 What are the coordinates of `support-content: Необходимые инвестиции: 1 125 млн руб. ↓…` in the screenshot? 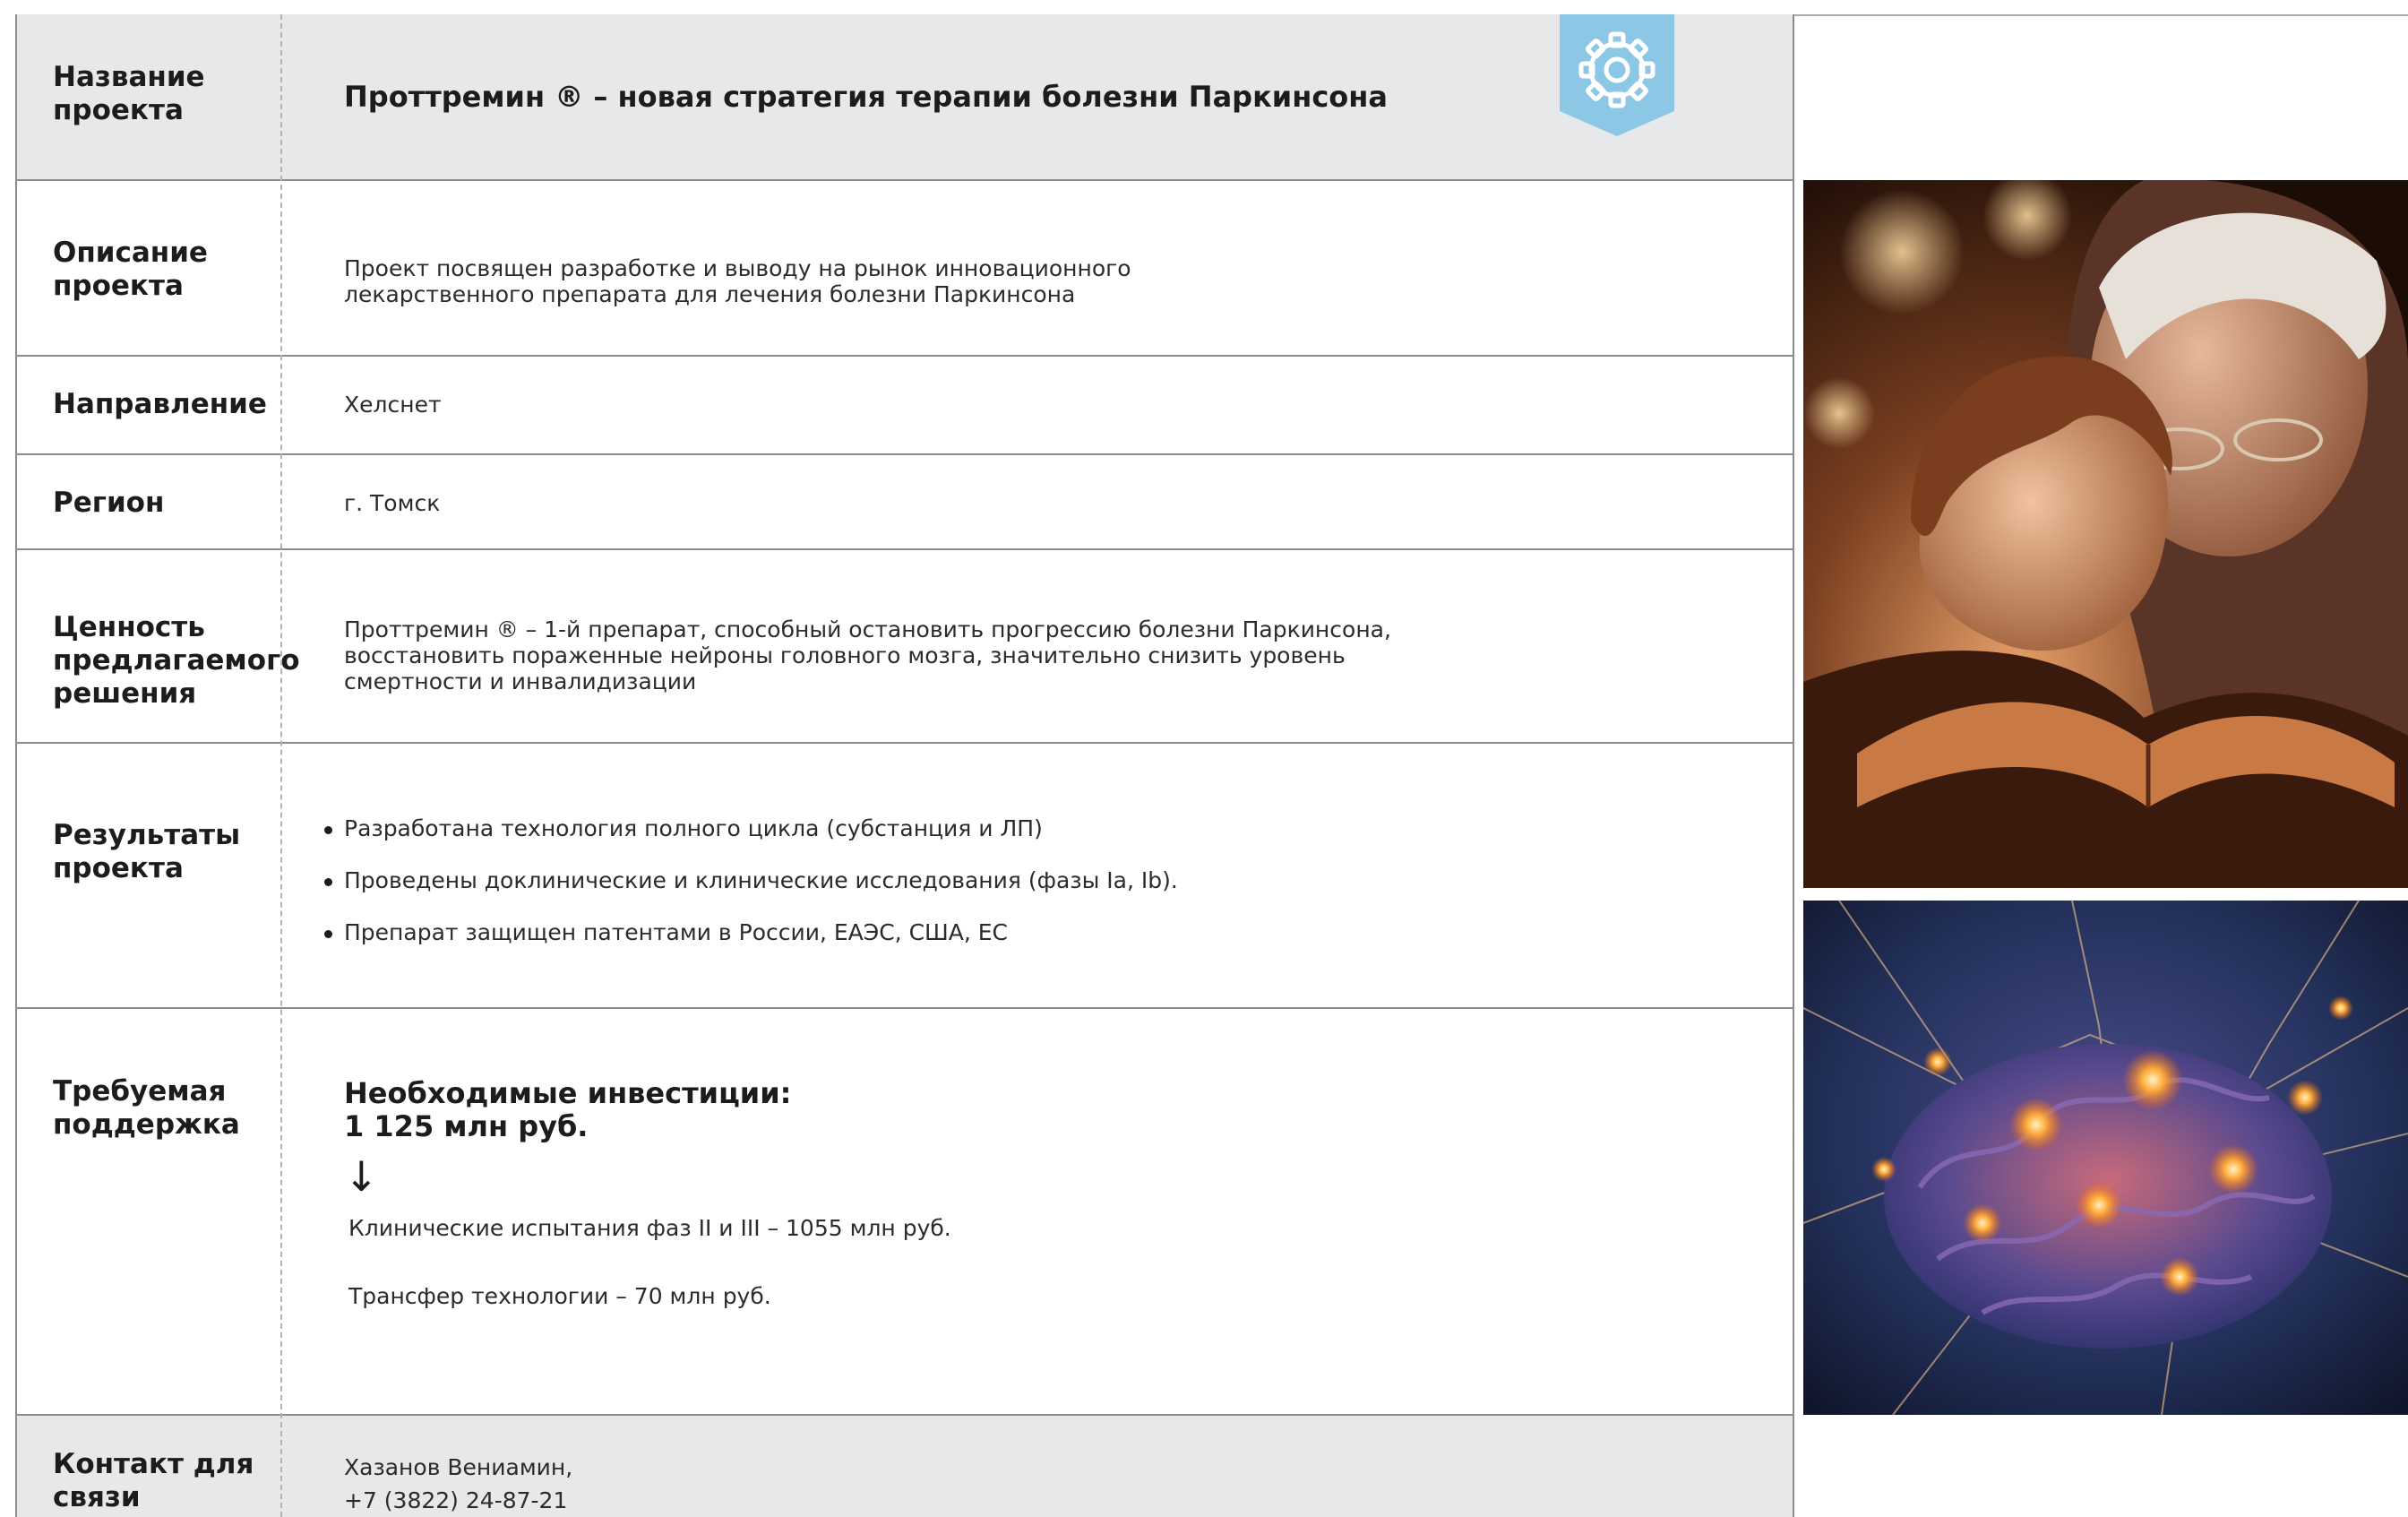 It's located at (1051, 1193).